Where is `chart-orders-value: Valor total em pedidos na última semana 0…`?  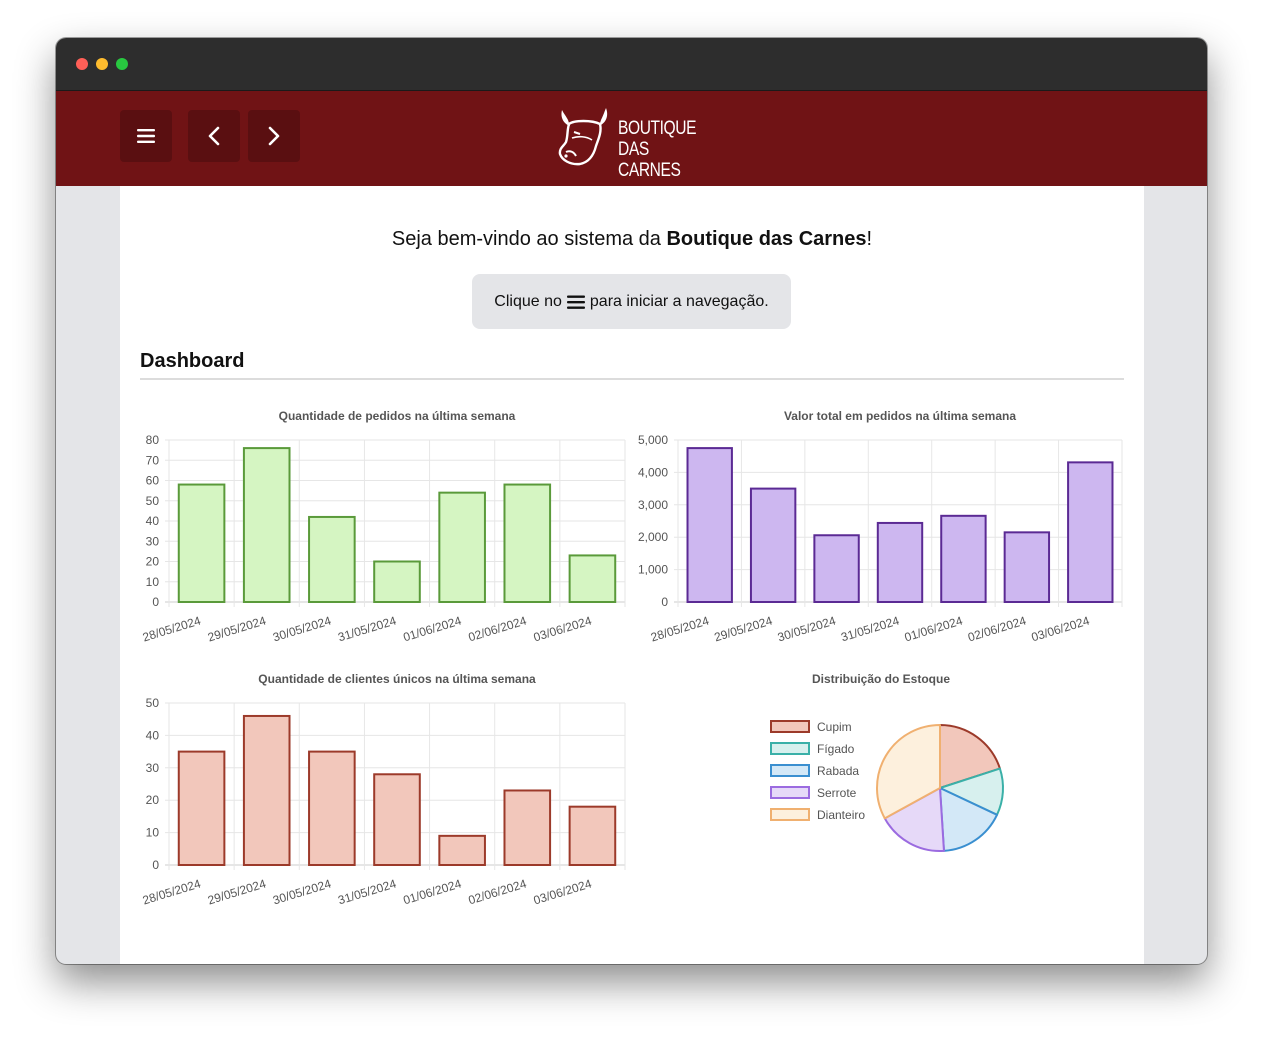 chart-orders-value: Valor total em pedidos na última semana 0… is located at coordinates (881, 531).